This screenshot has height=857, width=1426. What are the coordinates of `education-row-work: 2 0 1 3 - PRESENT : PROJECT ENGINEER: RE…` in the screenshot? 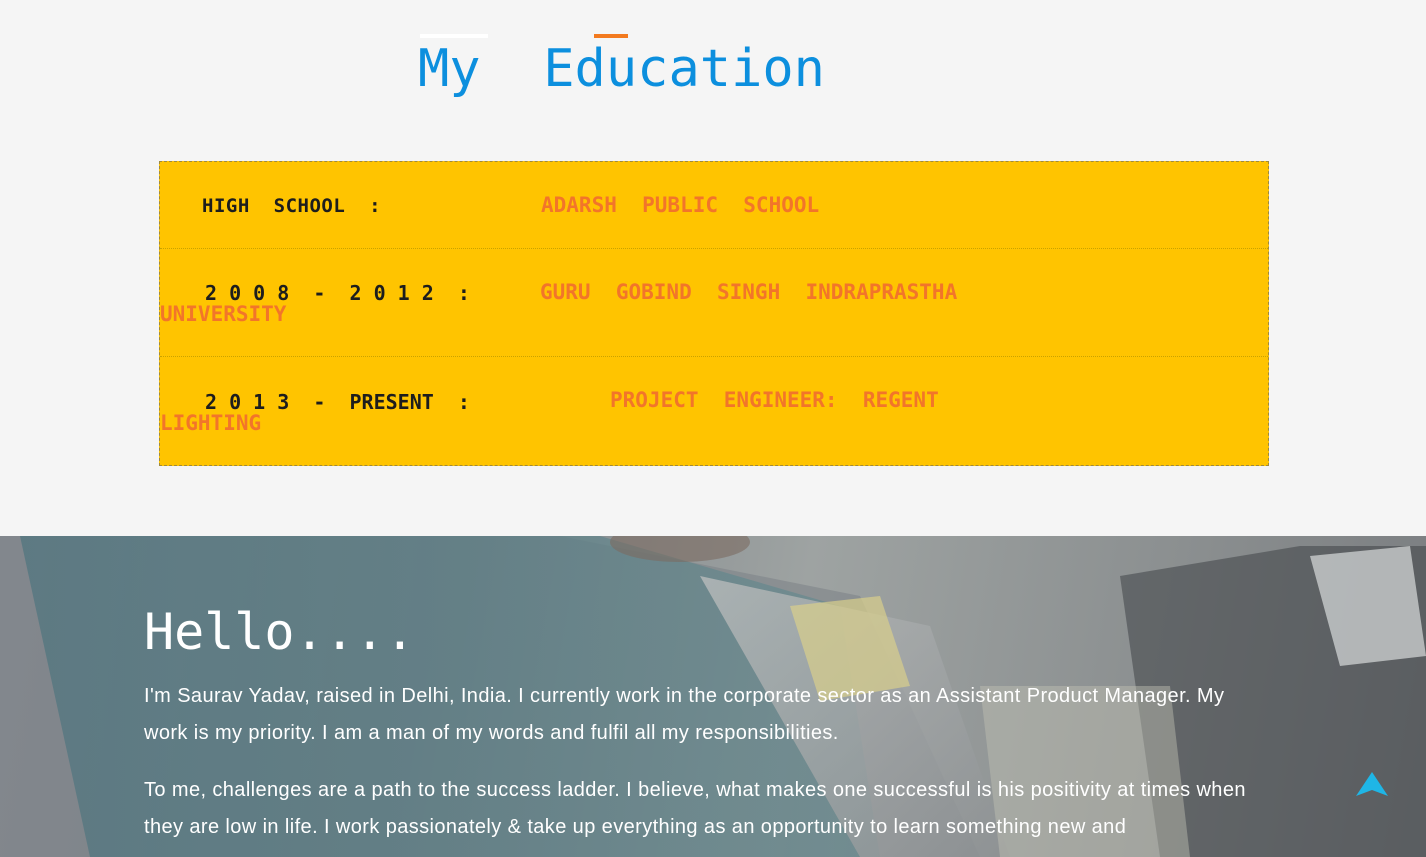 It's located at (714, 411).